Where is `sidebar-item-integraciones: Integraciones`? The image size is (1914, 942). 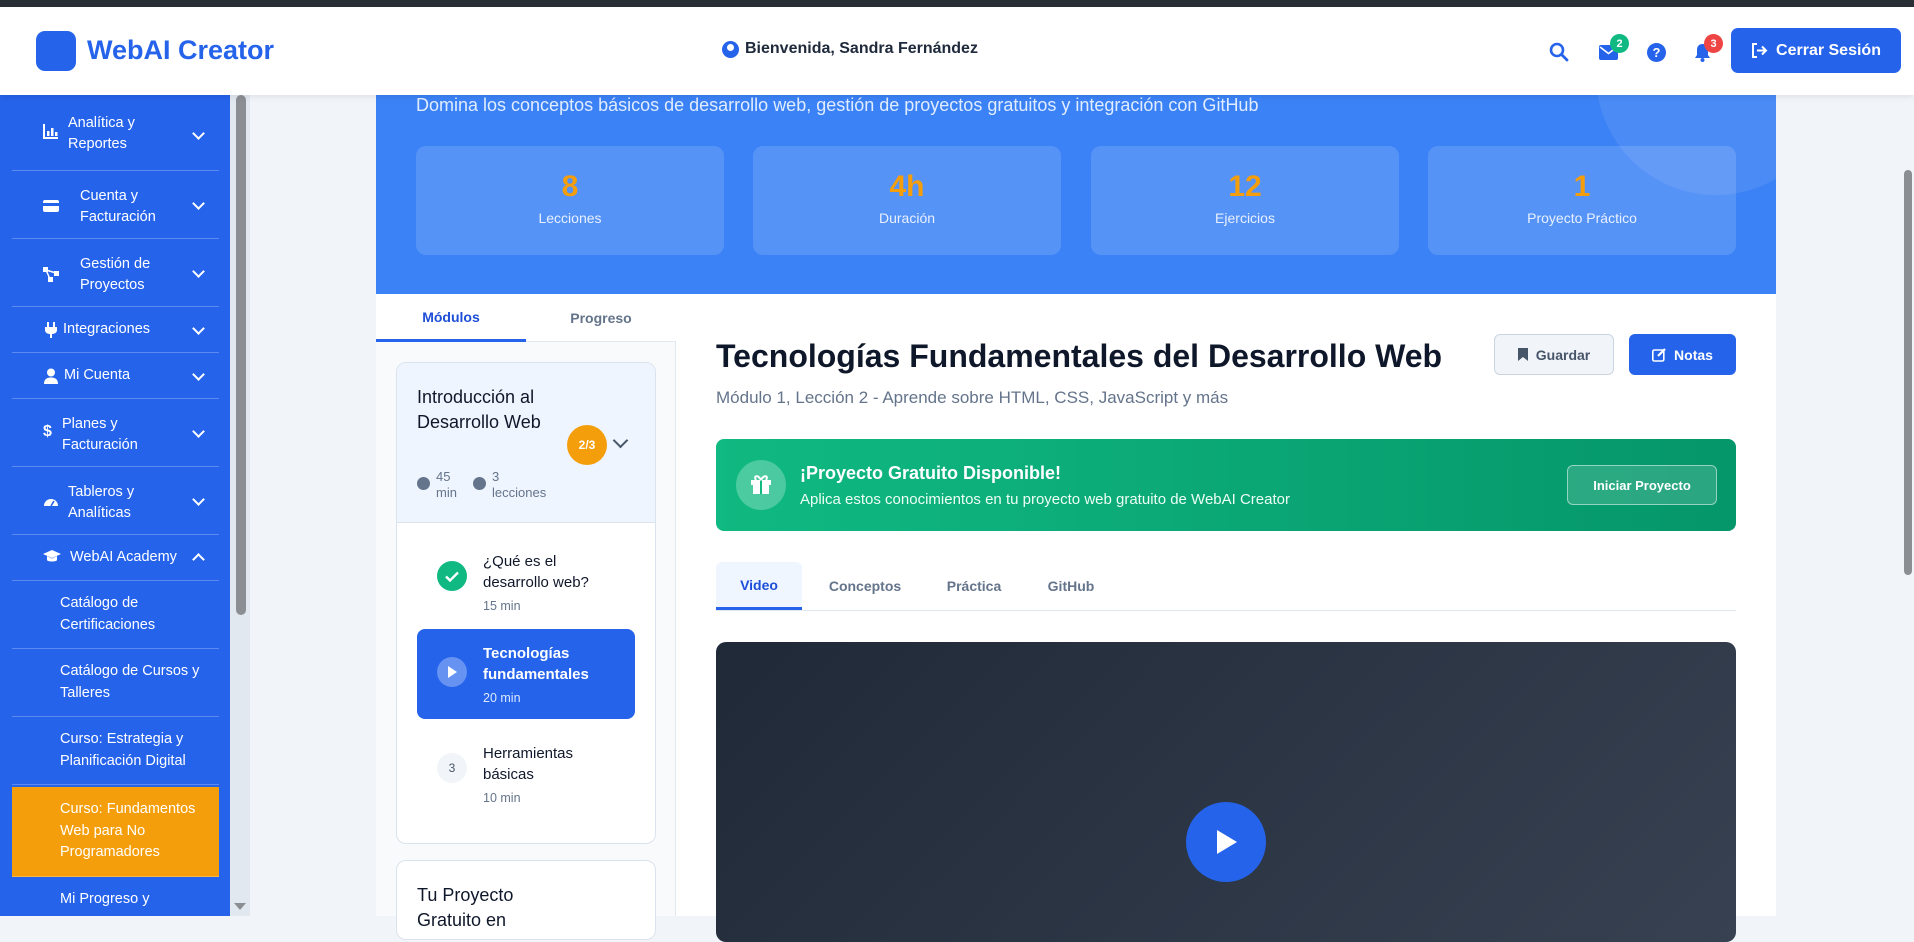 sidebar-item-integraciones: Integraciones is located at coordinates (115, 330).